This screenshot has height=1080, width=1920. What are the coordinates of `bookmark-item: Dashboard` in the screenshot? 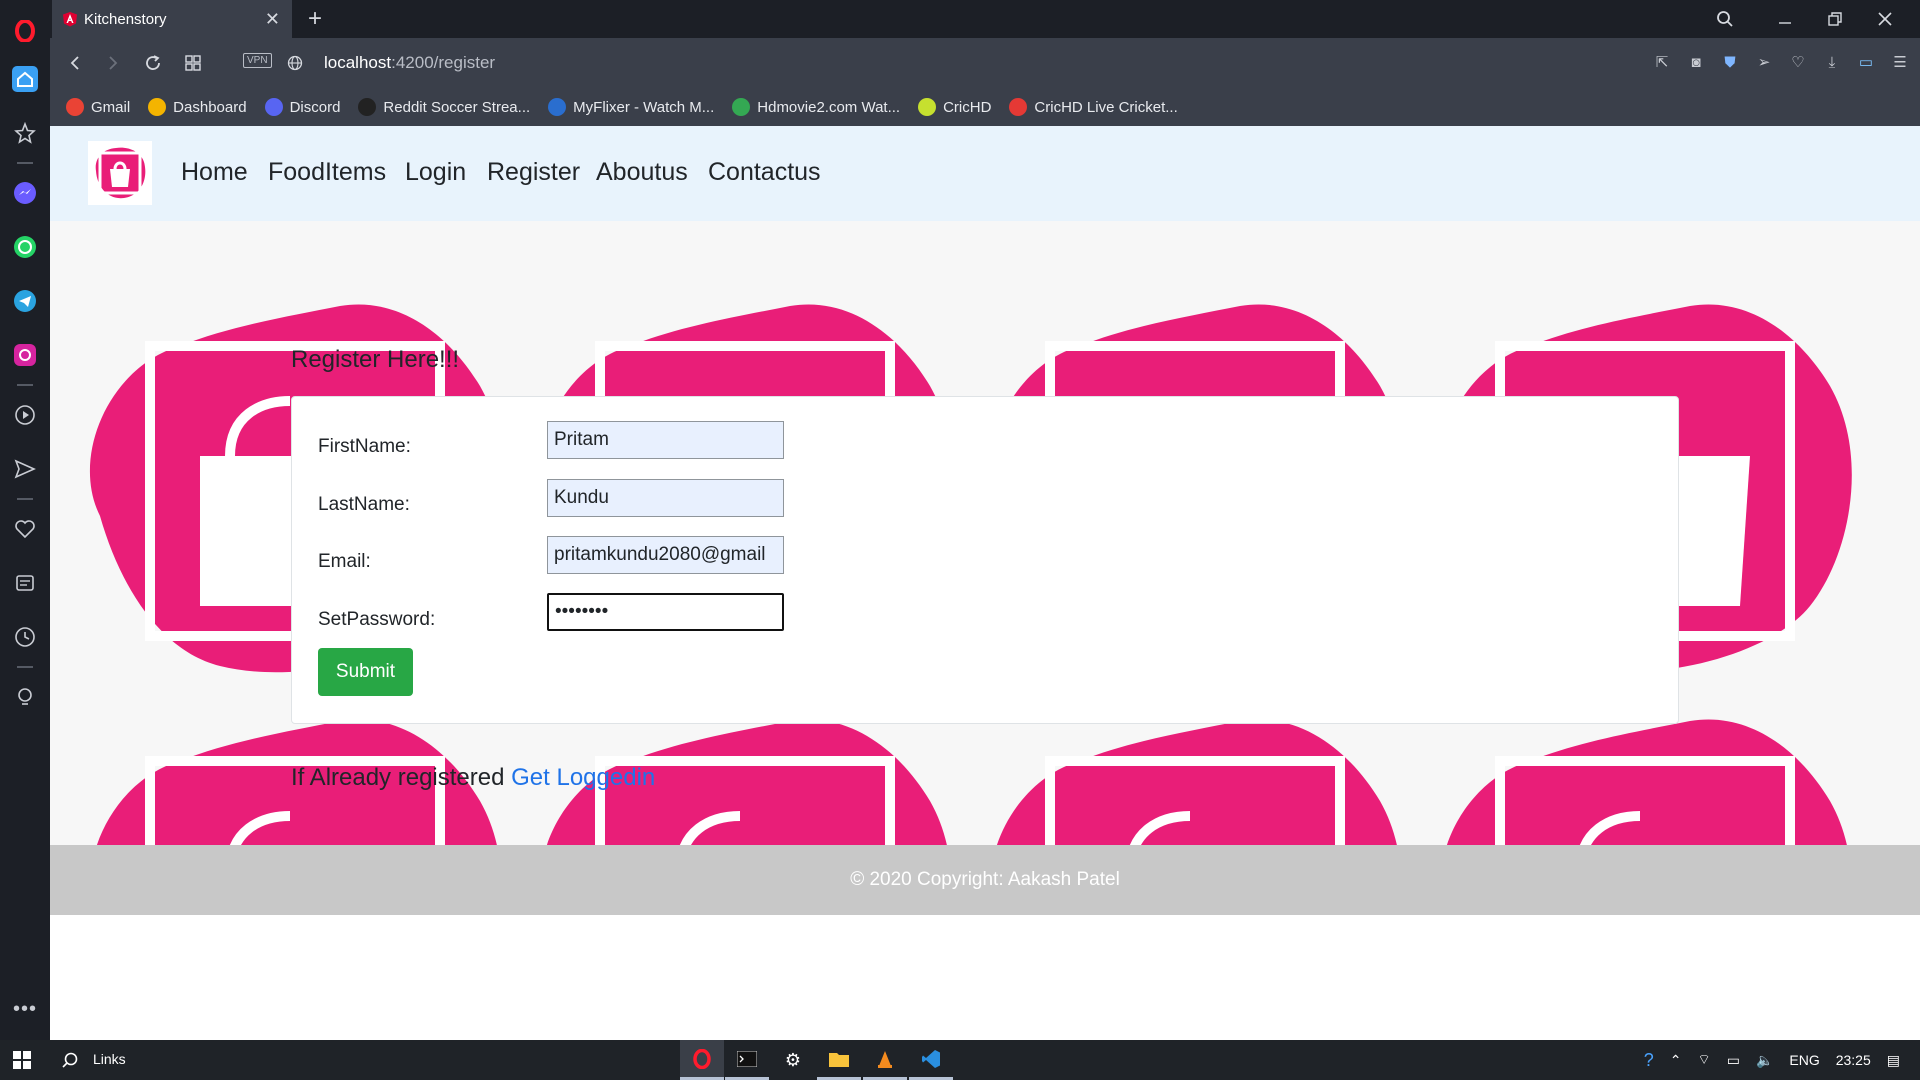 It's located at (197, 107).